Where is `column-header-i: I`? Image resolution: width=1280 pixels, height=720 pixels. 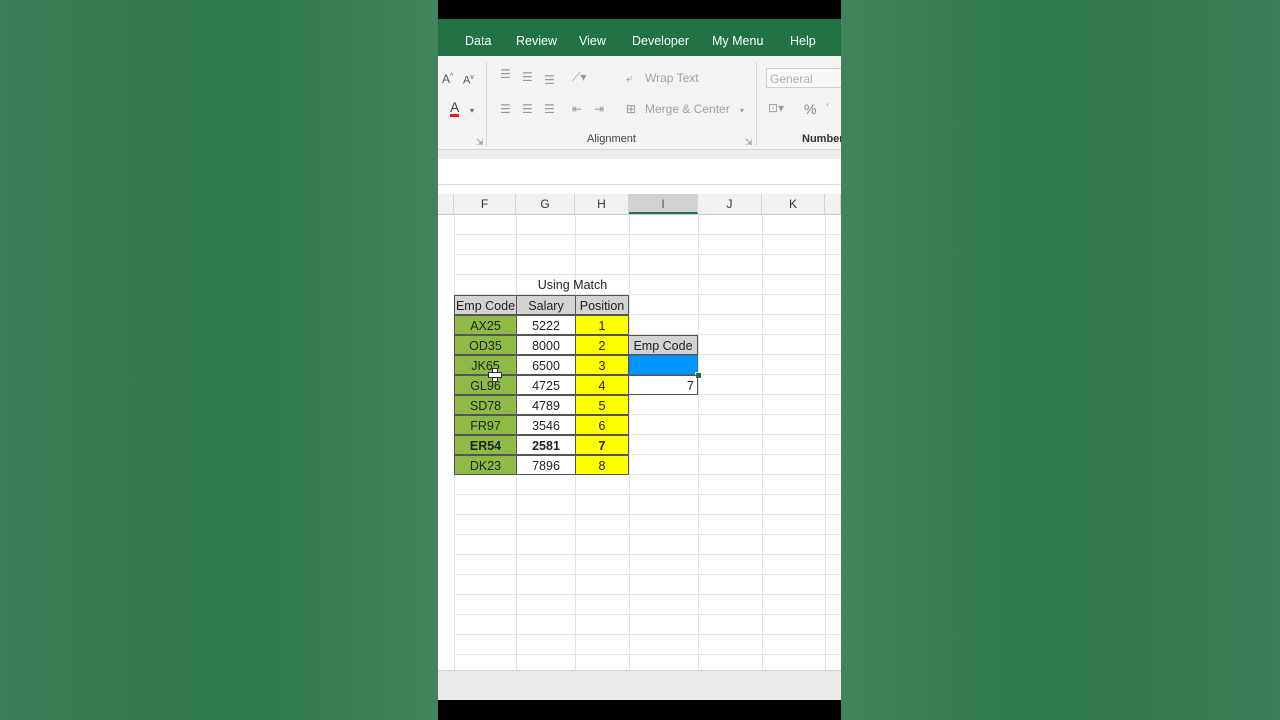 column-header-i: I is located at coordinates (663, 204).